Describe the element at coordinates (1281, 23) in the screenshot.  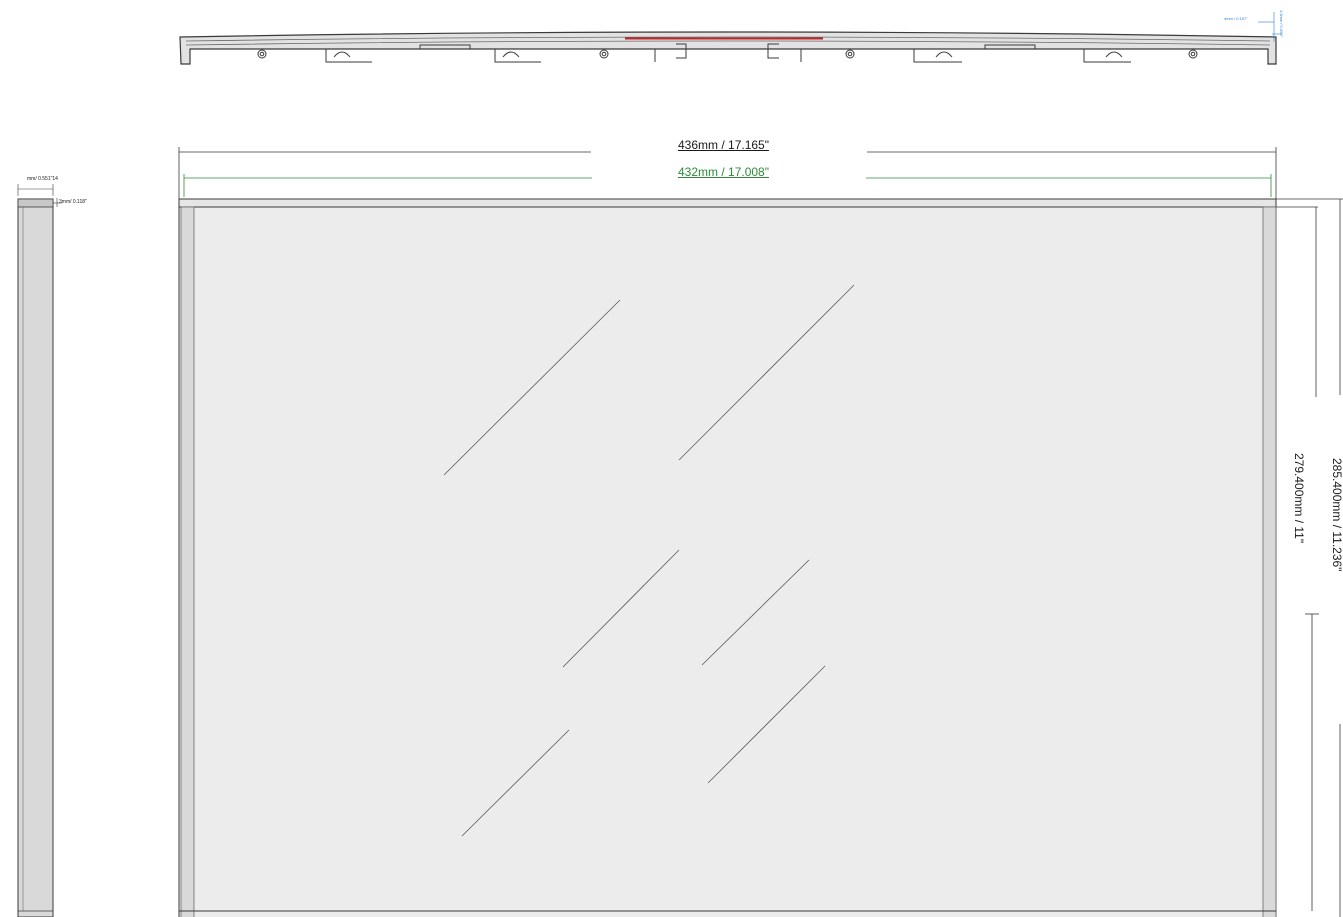
I see `top-lip-label: 1.5mm / 0.059"` at that location.